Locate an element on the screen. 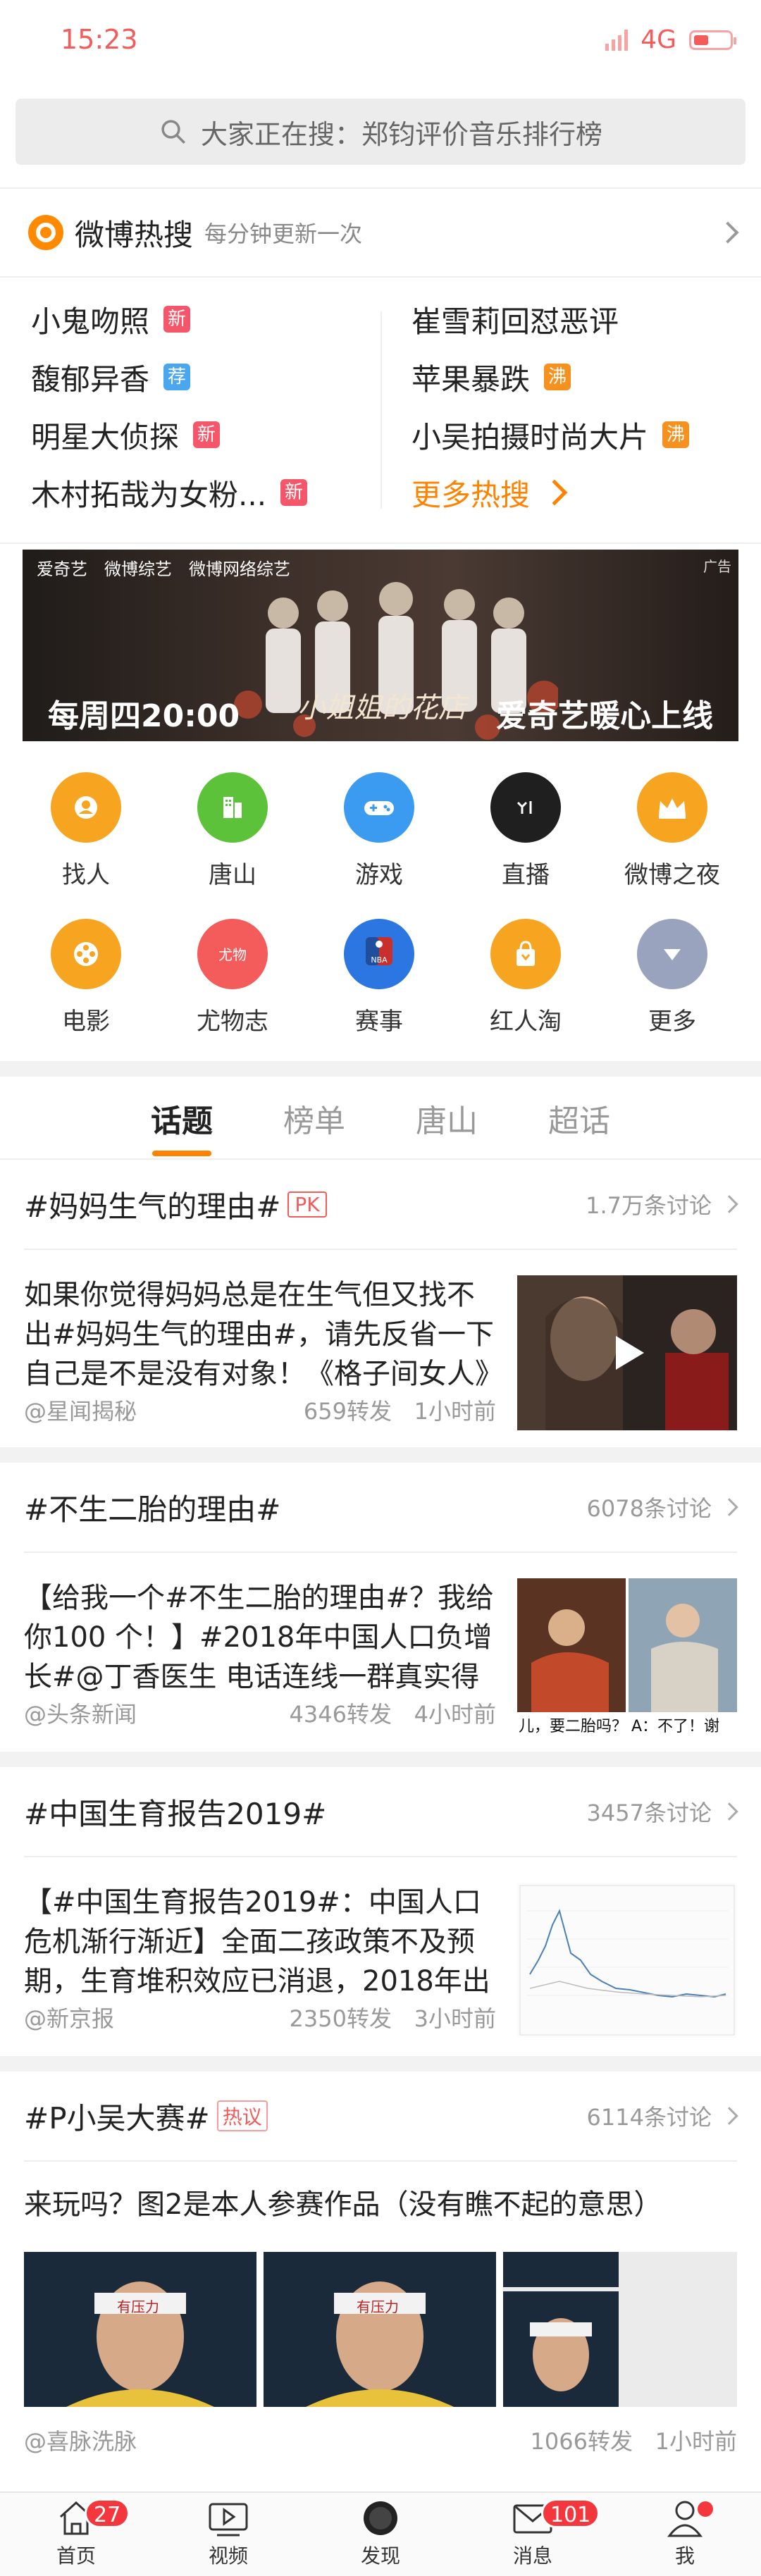  shortcut-youwuzhi: 尤物 尤物志 is located at coordinates (232, 966).